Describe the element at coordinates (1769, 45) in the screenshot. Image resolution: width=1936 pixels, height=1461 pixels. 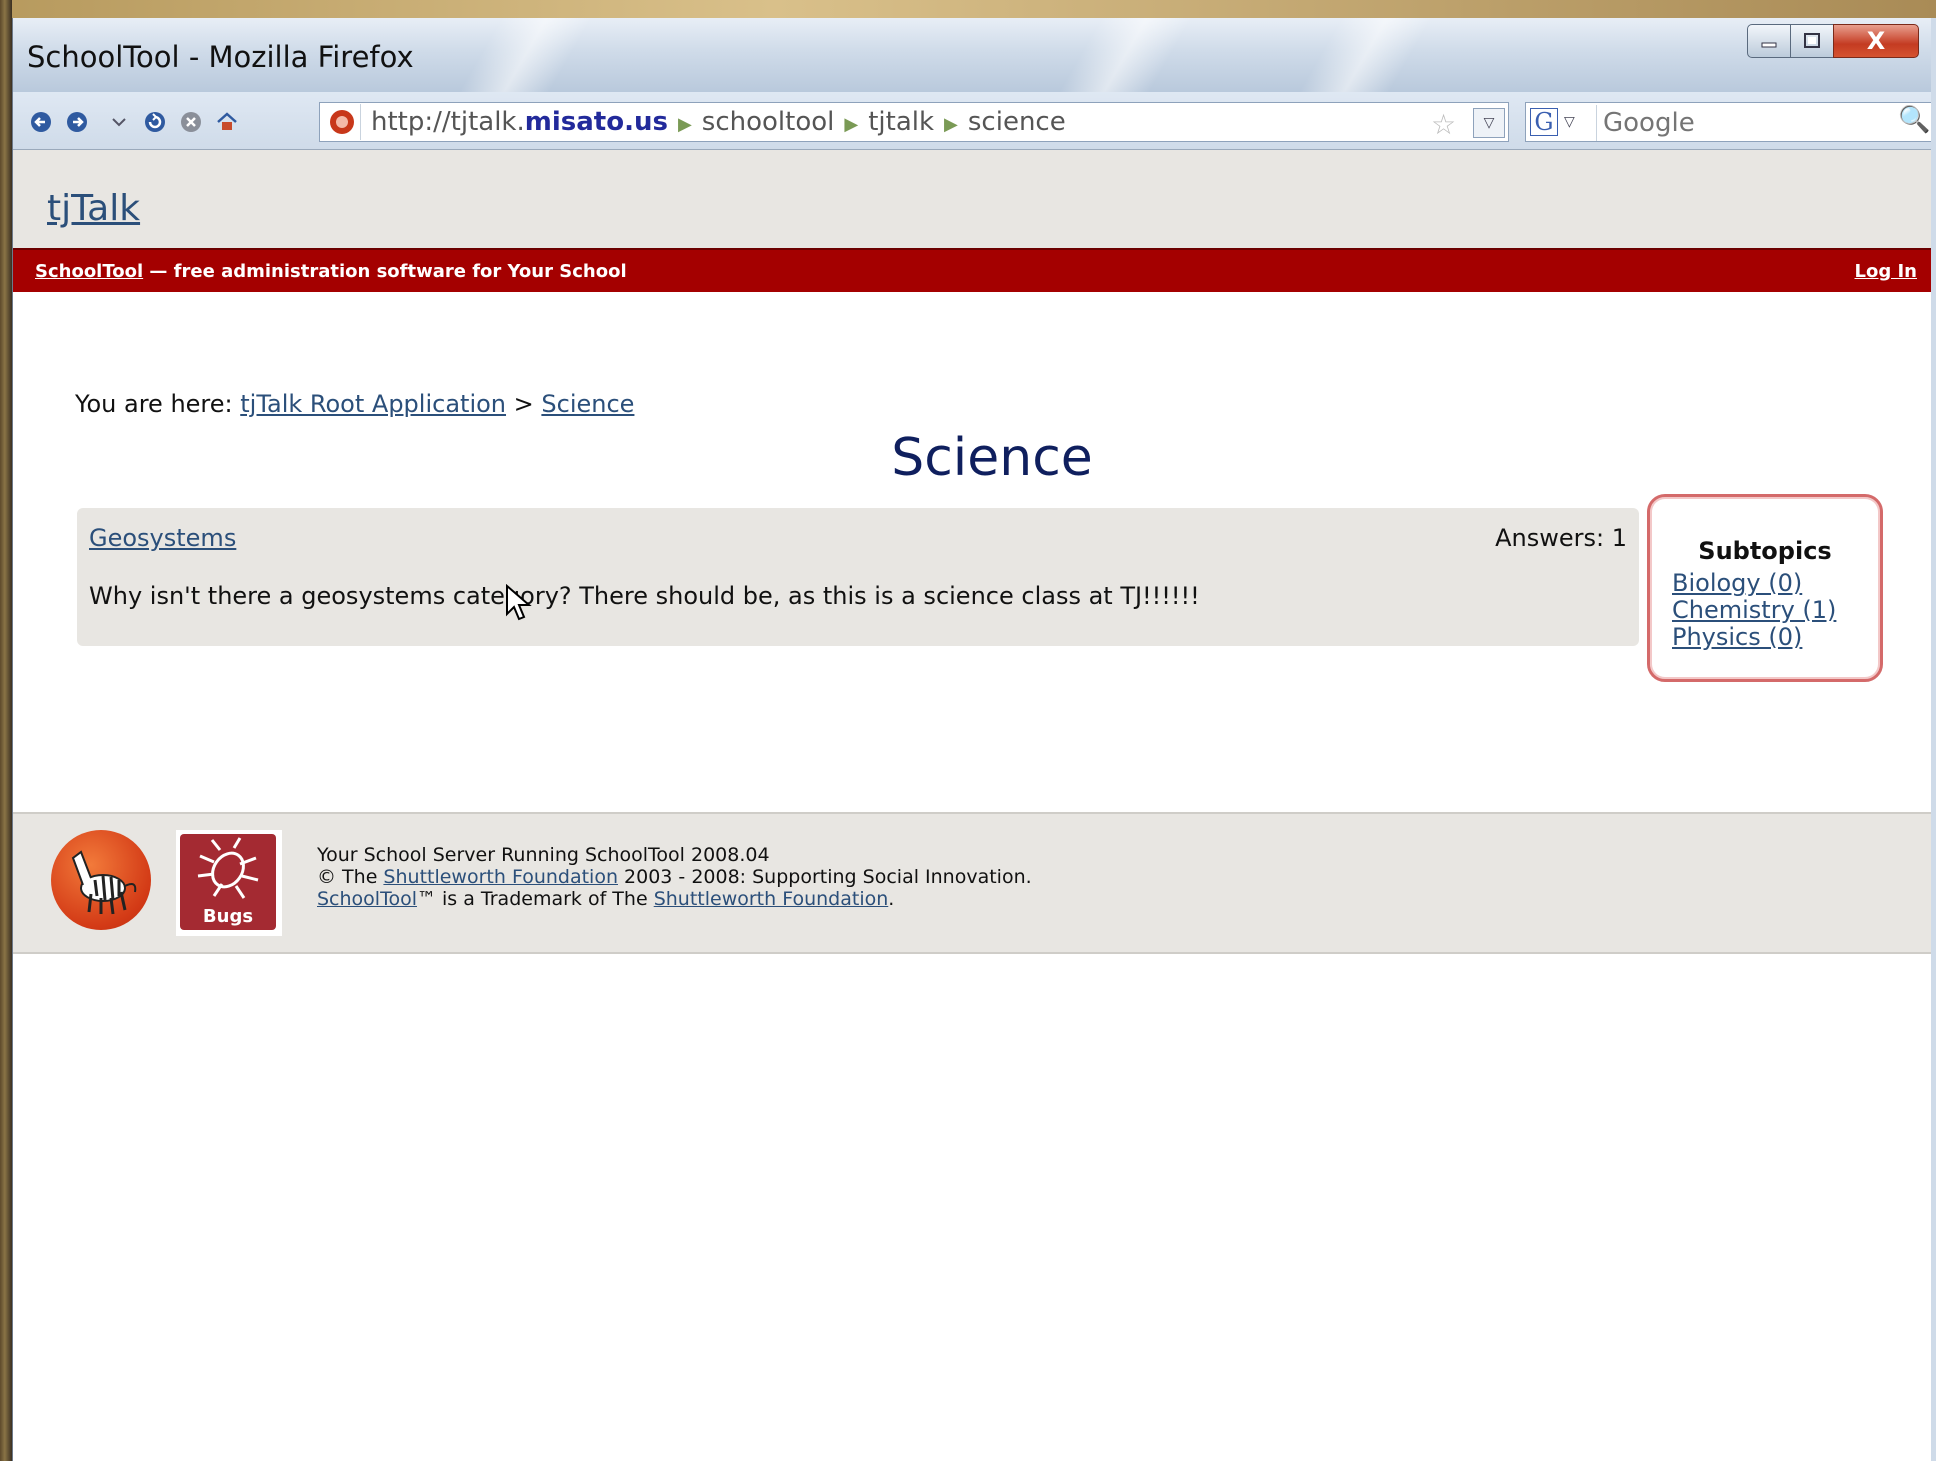
I see `minimize-icon` at that location.